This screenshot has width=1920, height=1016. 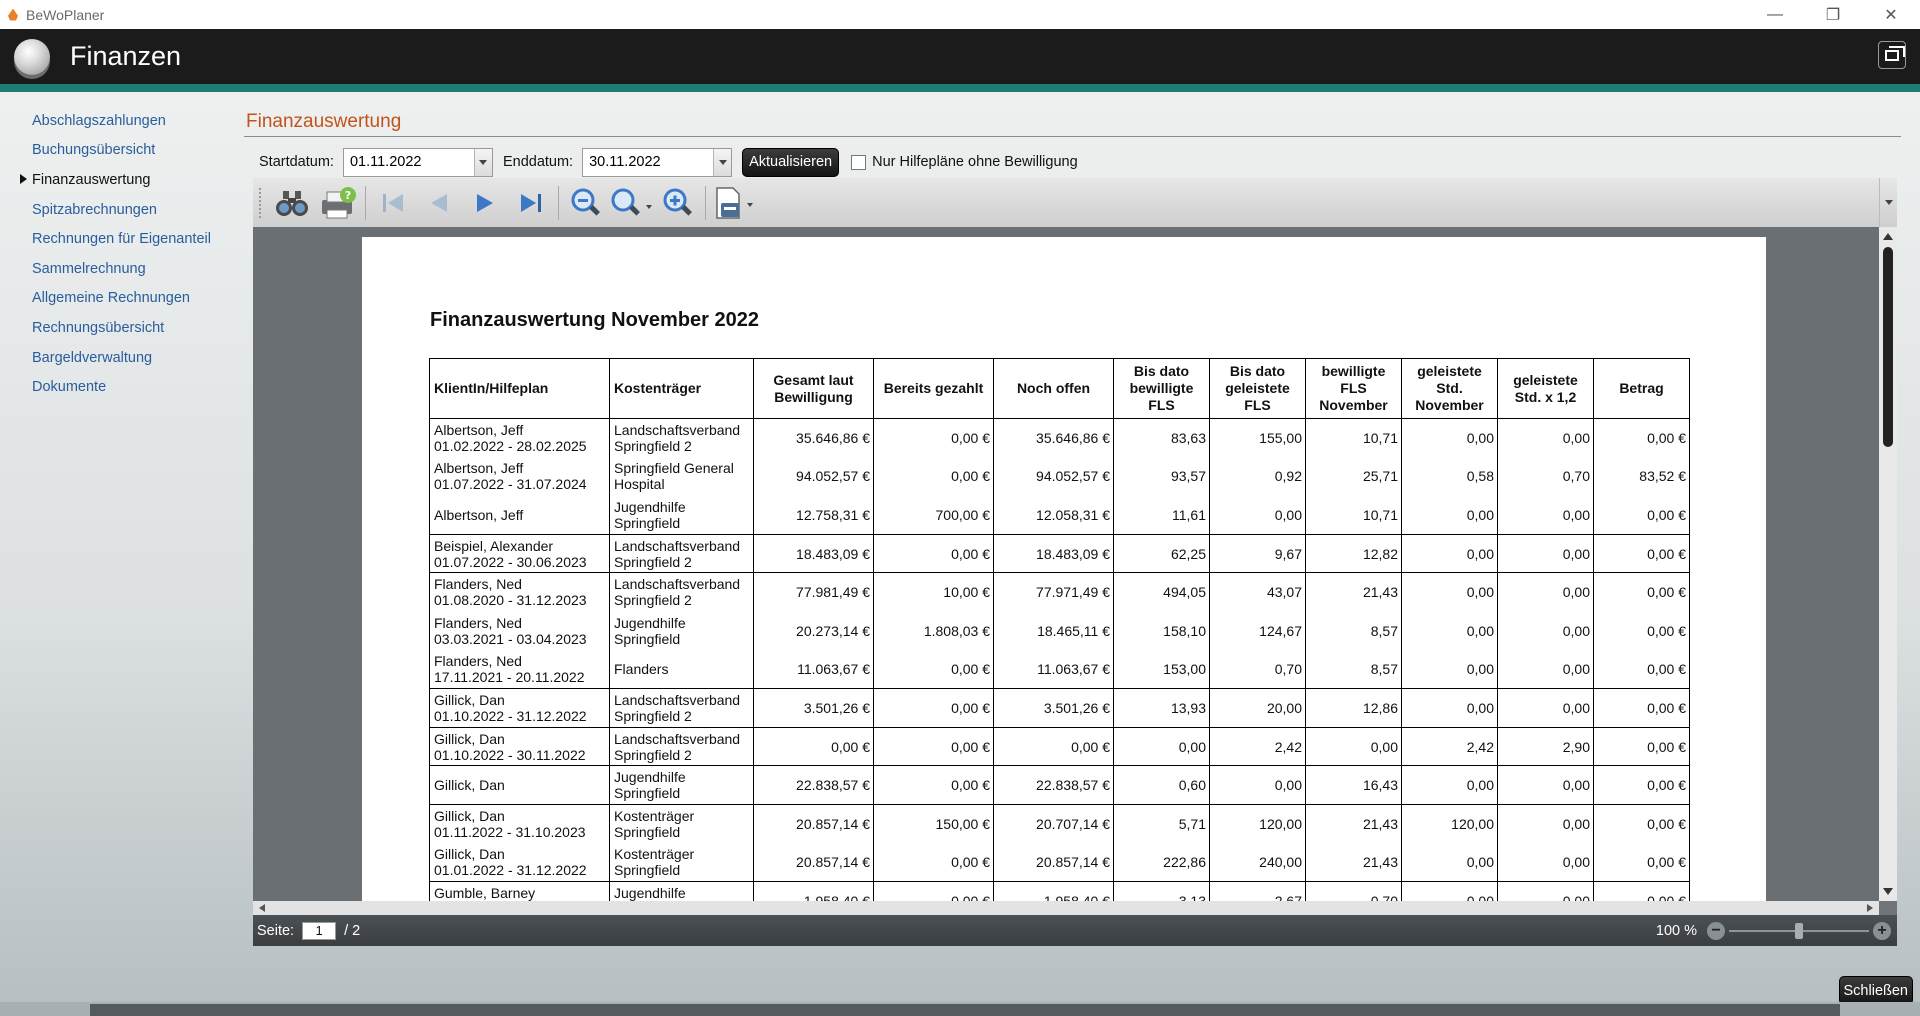 What do you see at coordinates (681, 476) in the screenshot?
I see `payer-cell: Springfield General Hospital` at bounding box center [681, 476].